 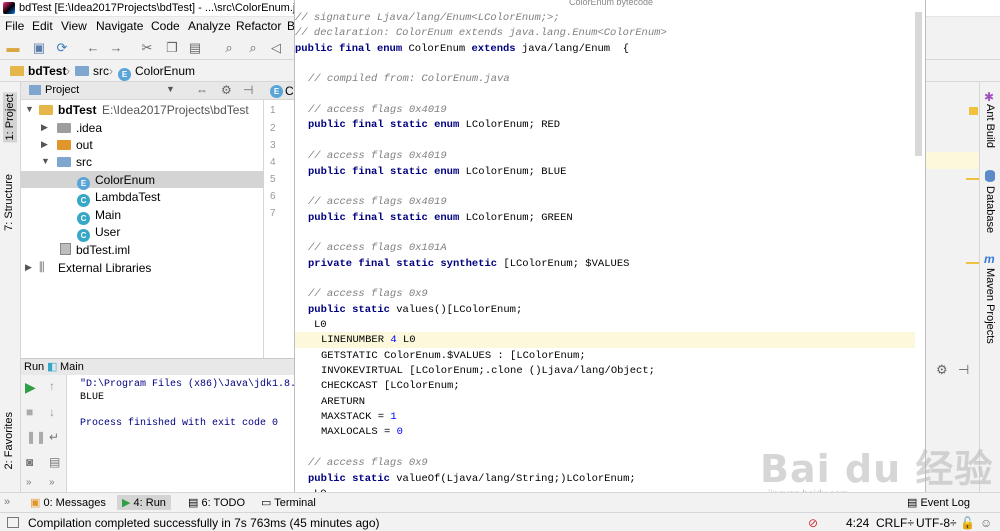 I want to click on back-navigation-icon: ◁, so click(x=276, y=48).